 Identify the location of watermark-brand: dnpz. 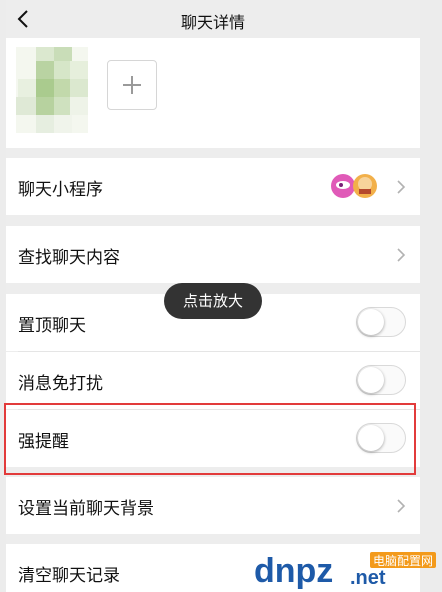
(293, 571).